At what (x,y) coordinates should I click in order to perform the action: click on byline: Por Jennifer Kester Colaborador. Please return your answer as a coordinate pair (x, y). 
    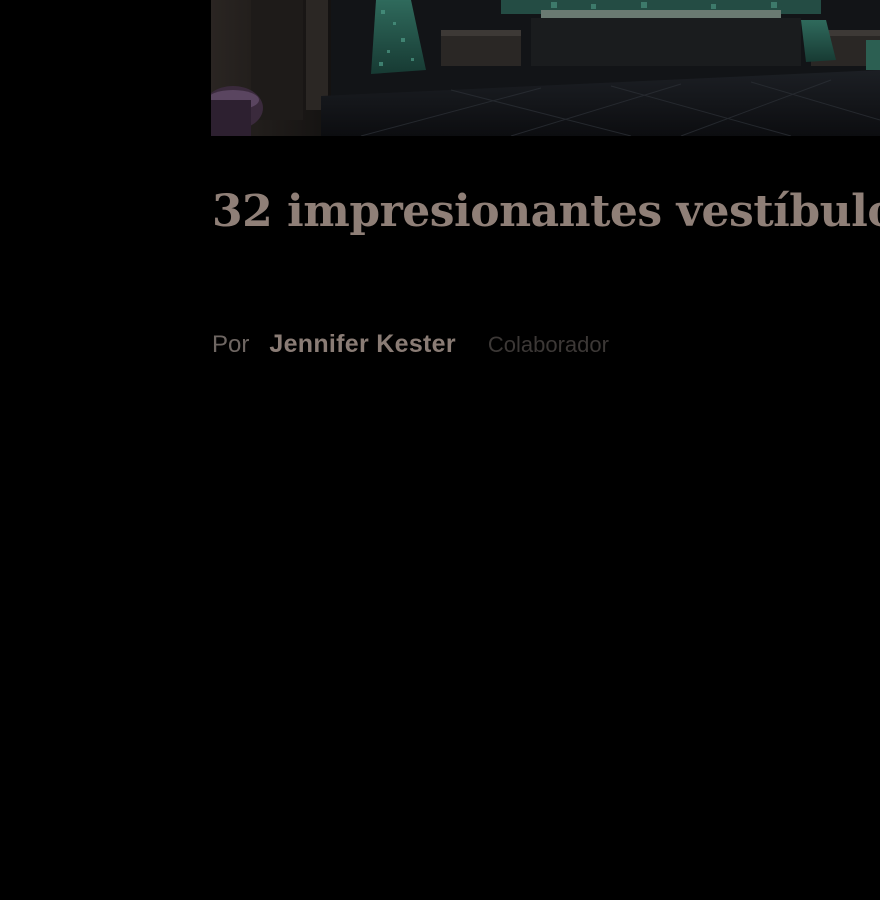
    Looking at the image, I should click on (410, 346).